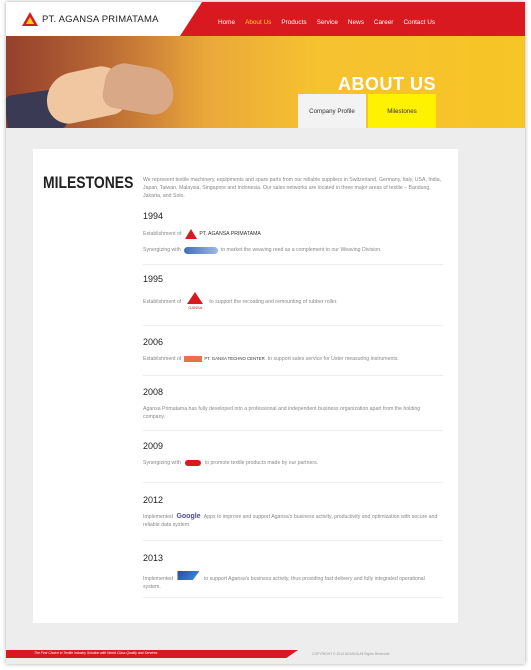 This screenshot has width=531, height=670. Describe the element at coordinates (88, 182) in the screenshot. I see `page-heading: MILESTONES` at that location.